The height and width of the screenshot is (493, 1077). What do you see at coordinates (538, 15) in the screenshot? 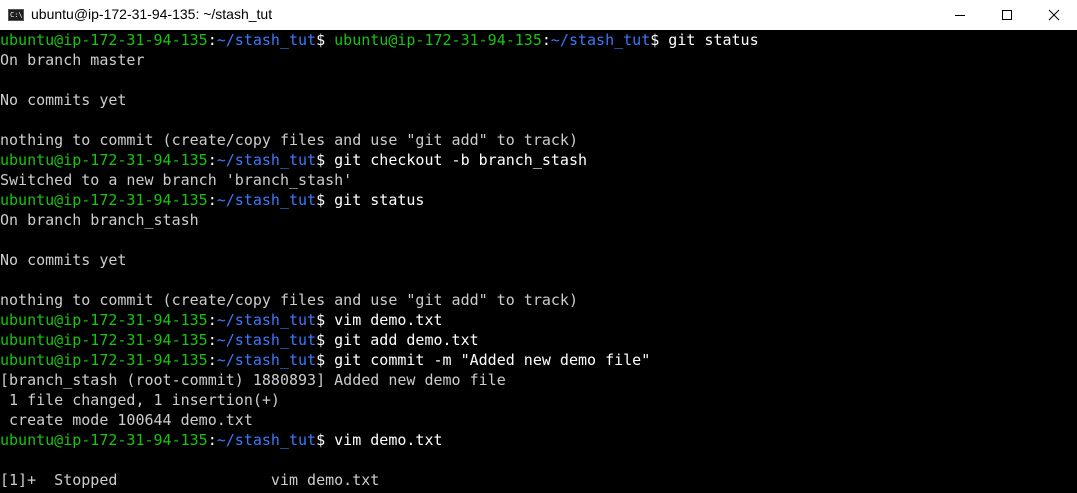
I see `title-bar: C:\ ubuntu@ip-172-31-94-135: ~/stash_tut` at bounding box center [538, 15].